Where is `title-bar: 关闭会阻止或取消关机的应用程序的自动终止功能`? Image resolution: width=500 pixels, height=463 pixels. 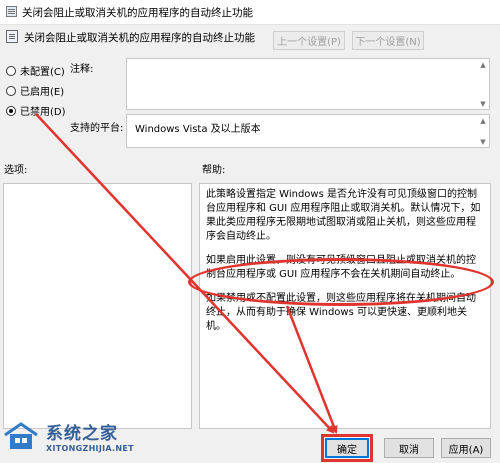
title-bar: 关闭会阻止或取消关机的应用程序的自动终止功能 is located at coordinates (250, 12).